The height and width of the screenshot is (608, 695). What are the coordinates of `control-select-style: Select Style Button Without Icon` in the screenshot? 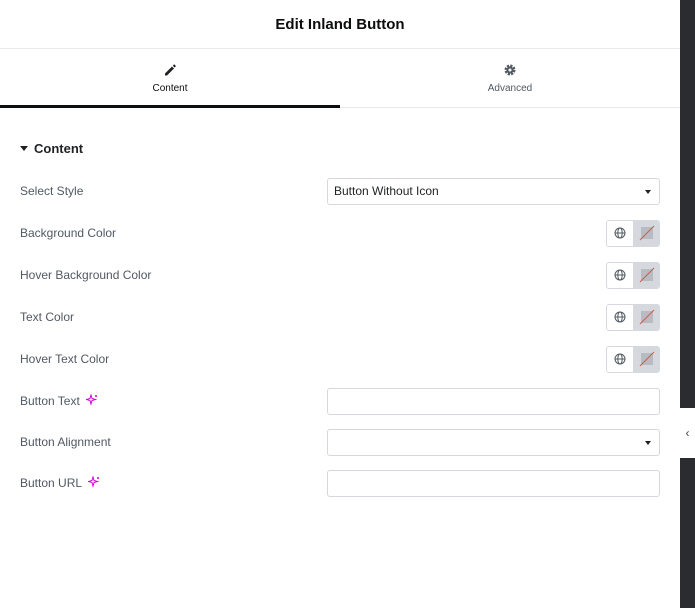 It's located at (340, 191).